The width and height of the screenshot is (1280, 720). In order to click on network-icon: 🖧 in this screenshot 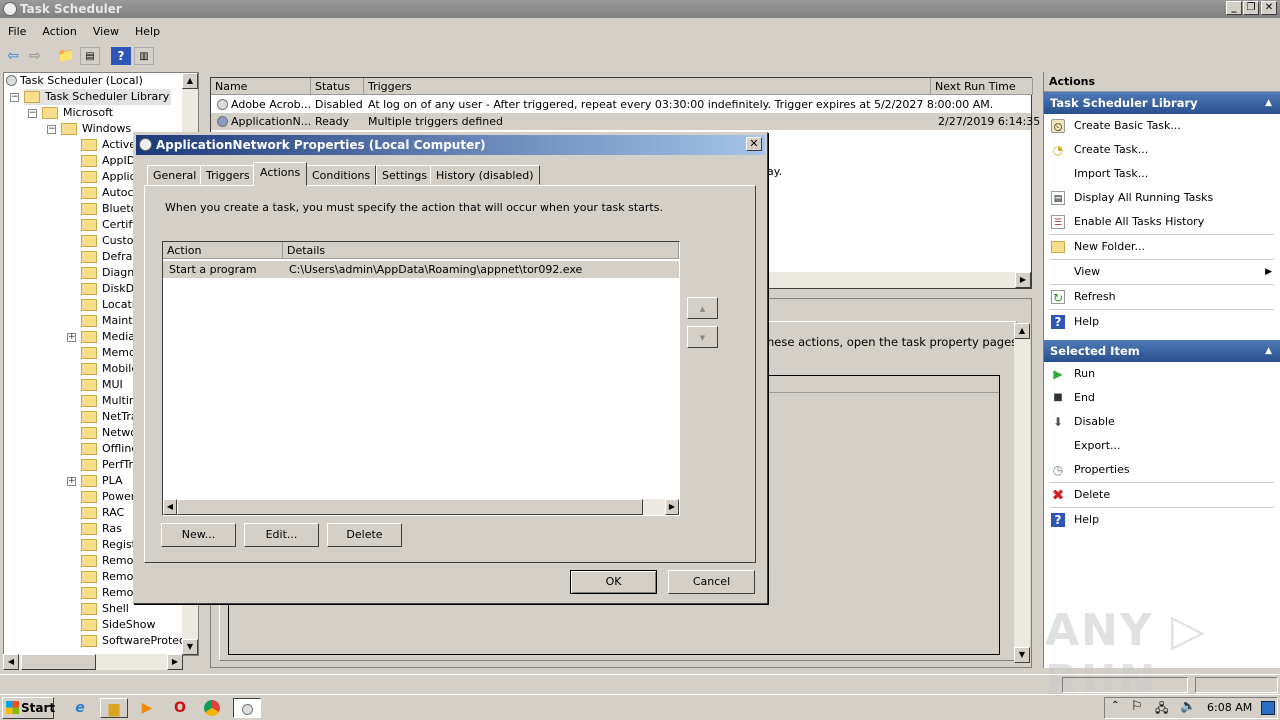, I will do `click(1161, 709)`.